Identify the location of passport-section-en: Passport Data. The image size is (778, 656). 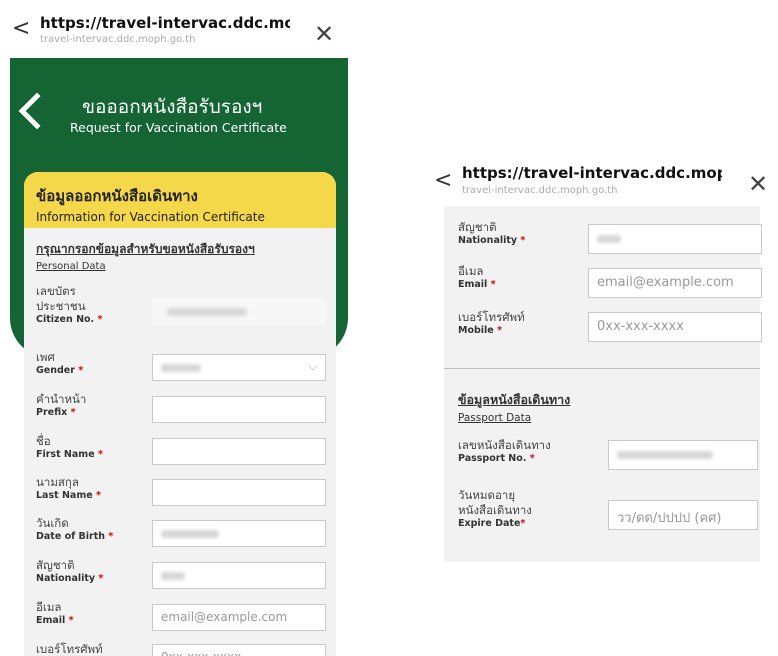
(495, 418).